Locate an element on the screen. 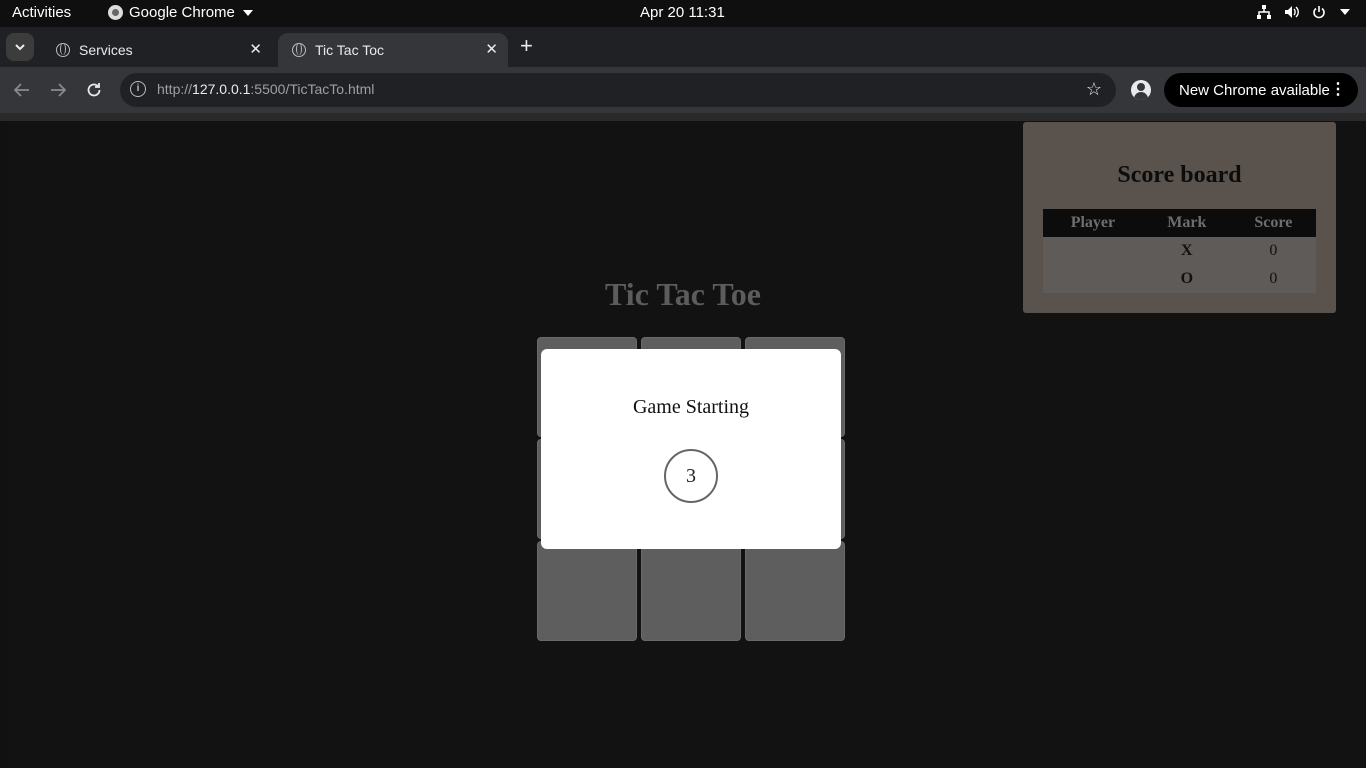 Image resolution: width=1366 pixels, height=768 pixels. new-tab-button: + is located at coordinates (526, 46).